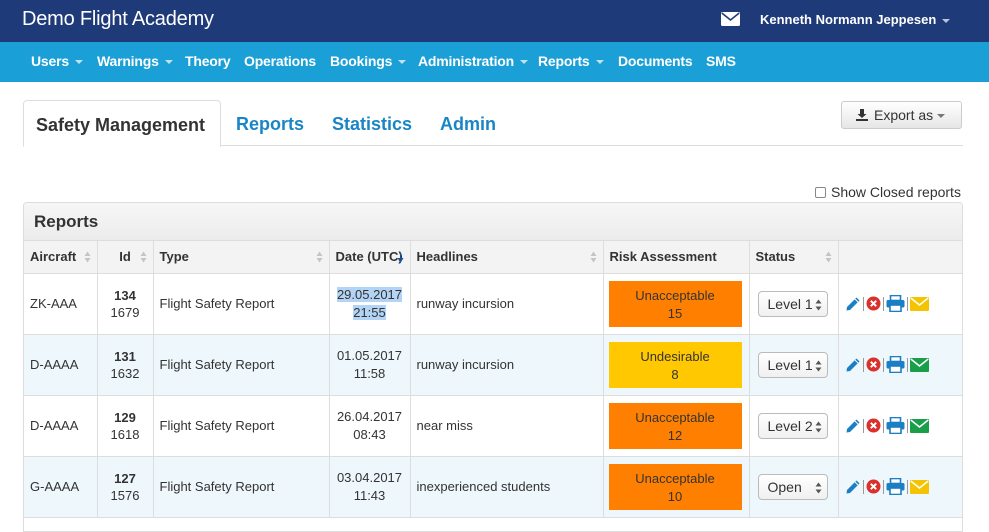 The width and height of the screenshot is (989, 532). What do you see at coordinates (468, 123) in the screenshot?
I see `tab-admin: Admin` at bounding box center [468, 123].